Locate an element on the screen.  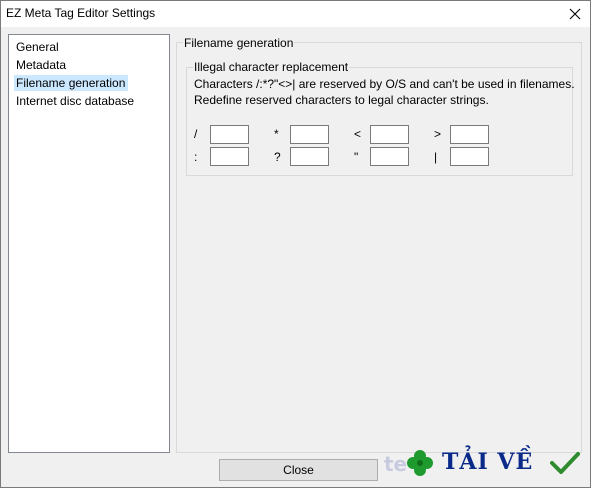
char-label-pipe: | is located at coordinates (436, 157).